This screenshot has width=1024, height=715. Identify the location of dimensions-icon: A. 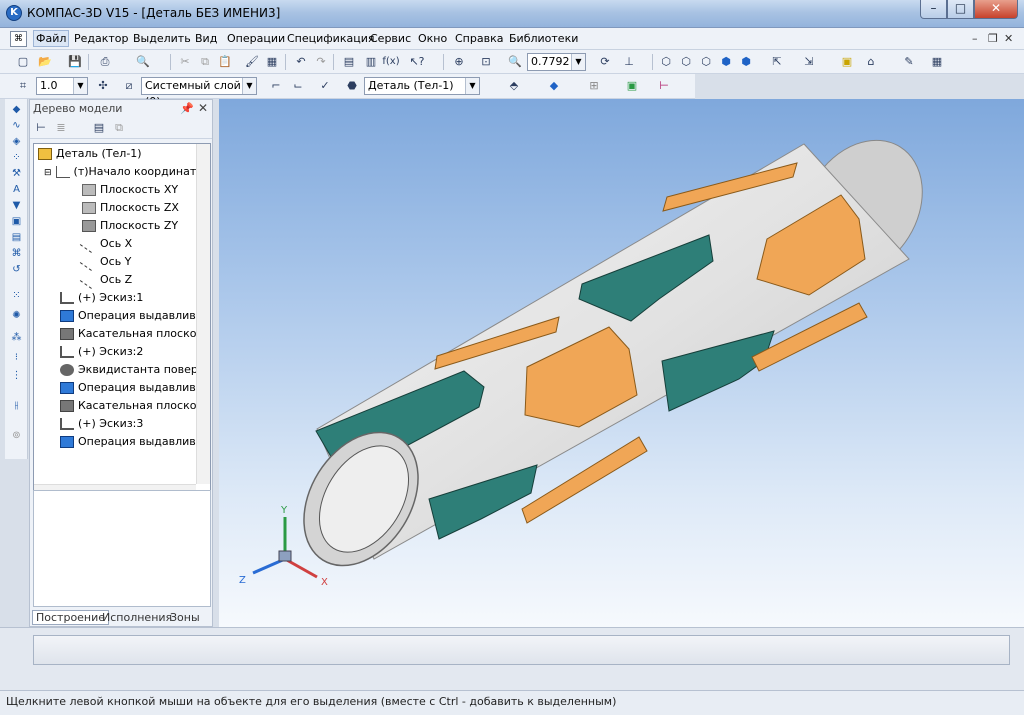
(16, 190).